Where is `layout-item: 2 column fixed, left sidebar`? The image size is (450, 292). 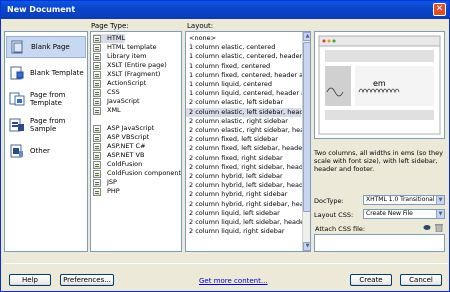 layout-item: 2 column fixed, left sidebar is located at coordinates (243, 139).